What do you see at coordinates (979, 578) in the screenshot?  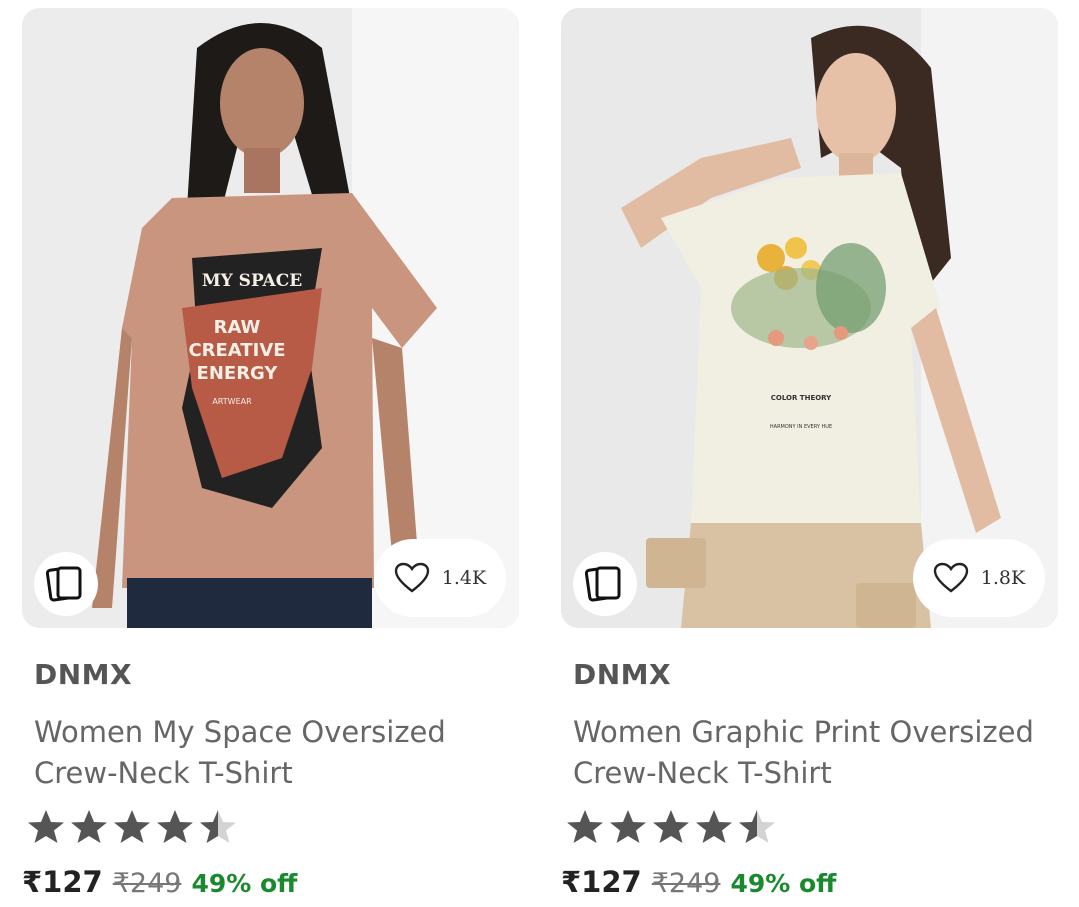 I see `wishlist-button: 1.8K` at bounding box center [979, 578].